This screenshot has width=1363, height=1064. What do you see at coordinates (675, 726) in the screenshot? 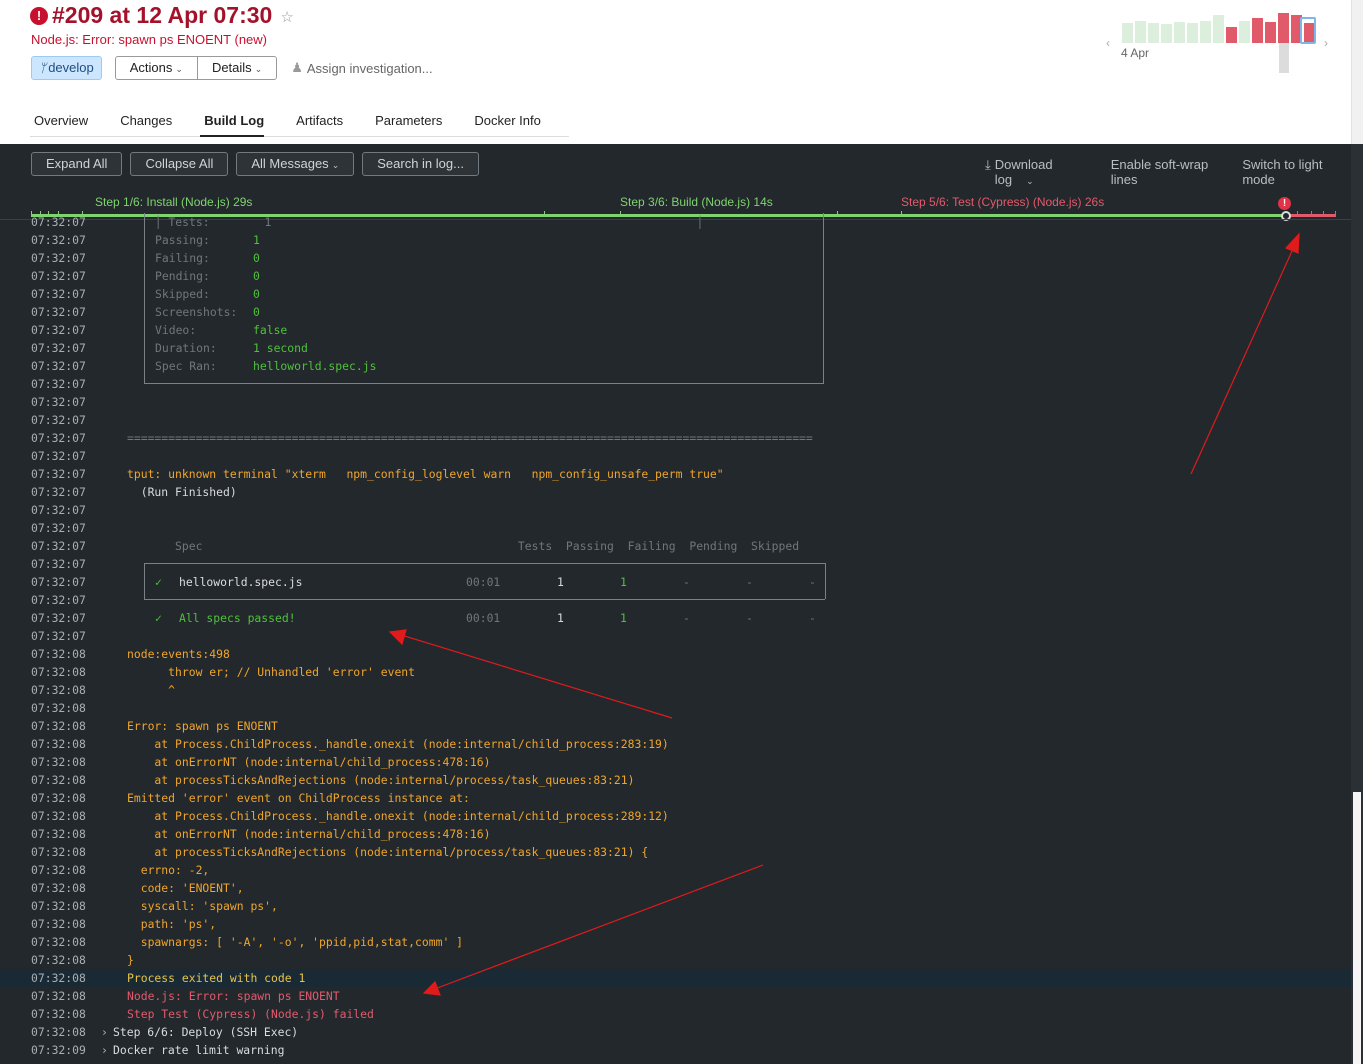
I see `log-line: 07:32:08 Error: spawn ps ENOENT` at bounding box center [675, 726].